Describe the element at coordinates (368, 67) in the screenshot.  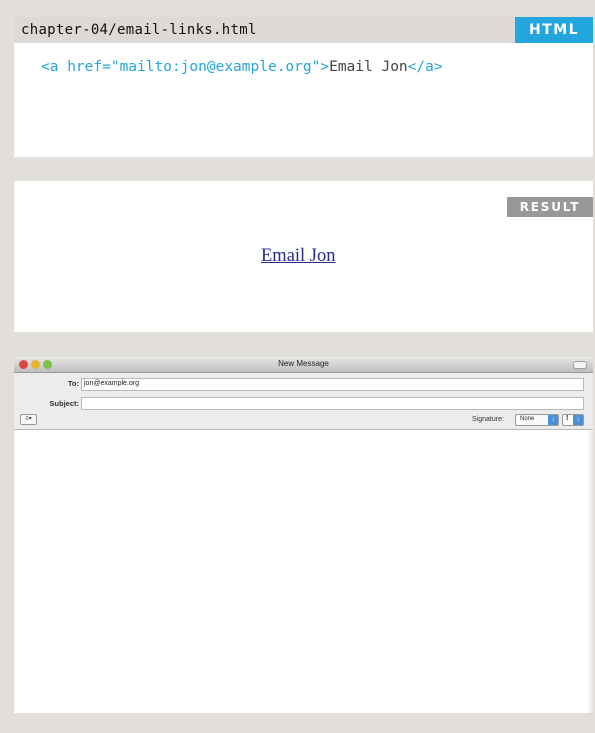
I see `code-link-text: Email Jon` at that location.